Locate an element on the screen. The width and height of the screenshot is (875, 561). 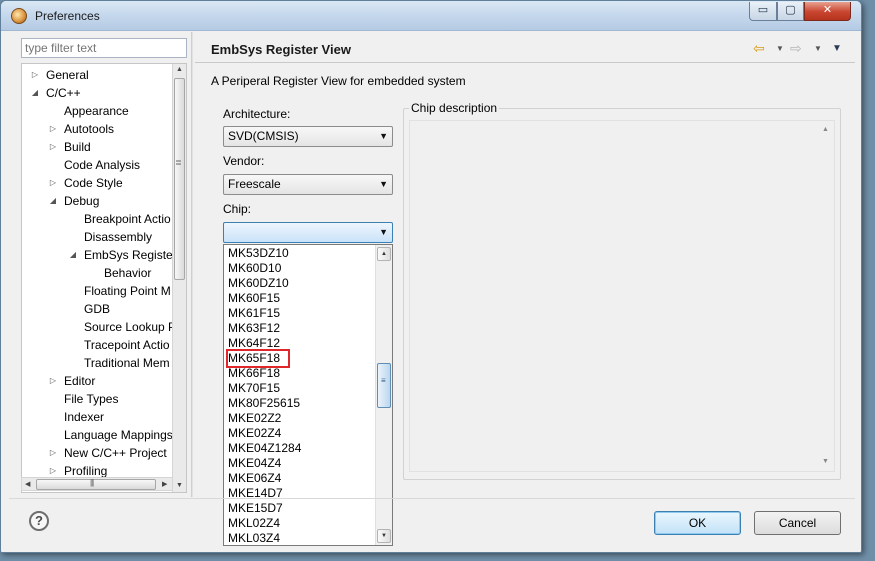
chip-list-item: MKL02Z4 is located at coordinates (254, 523).